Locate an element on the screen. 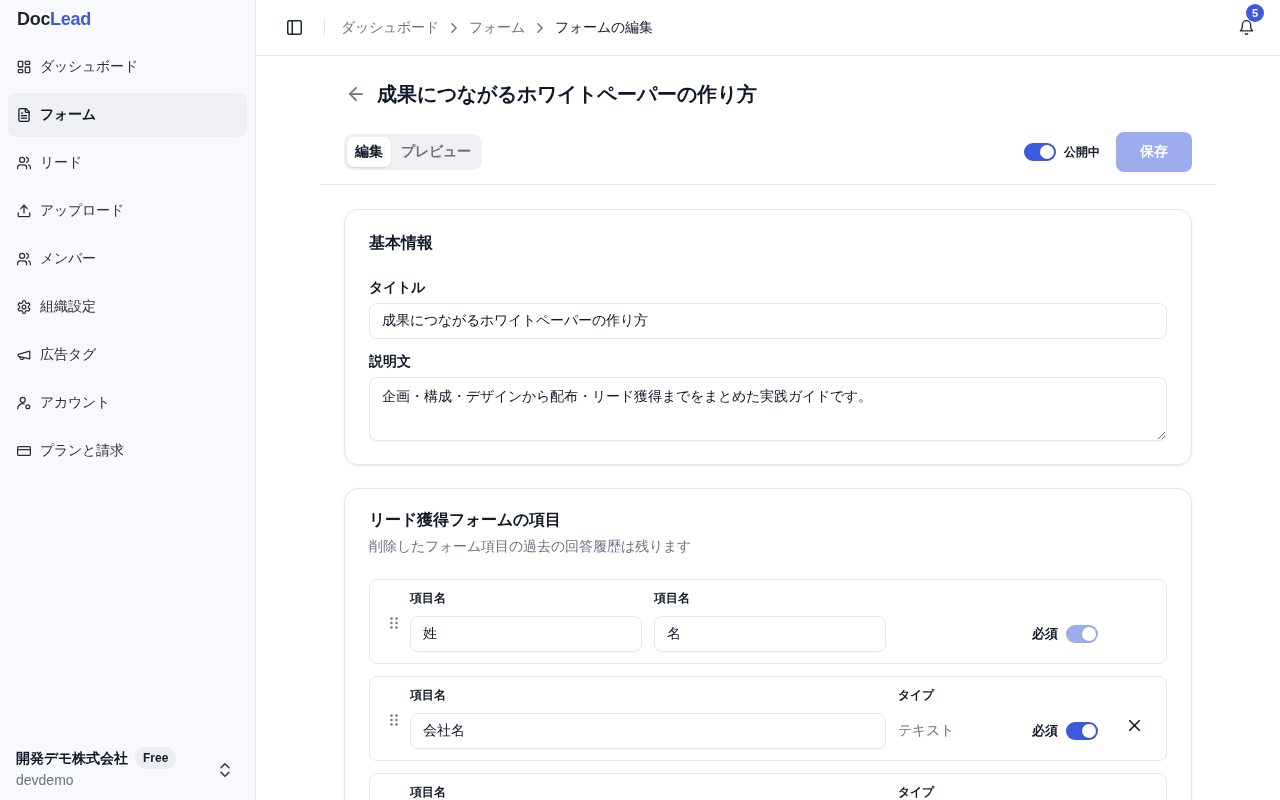 The width and height of the screenshot is (1280, 800). user-icon is located at coordinates (24, 403).